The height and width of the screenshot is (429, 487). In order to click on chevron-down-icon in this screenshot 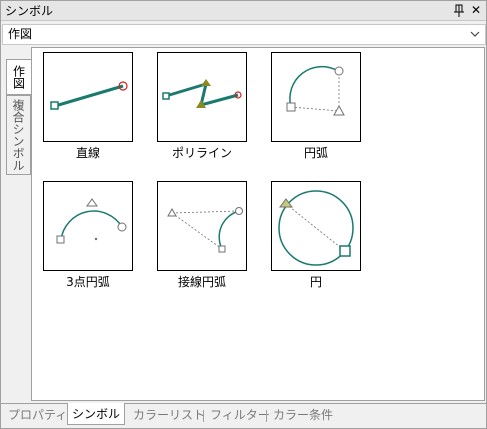, I will do `click(475, 34)`.